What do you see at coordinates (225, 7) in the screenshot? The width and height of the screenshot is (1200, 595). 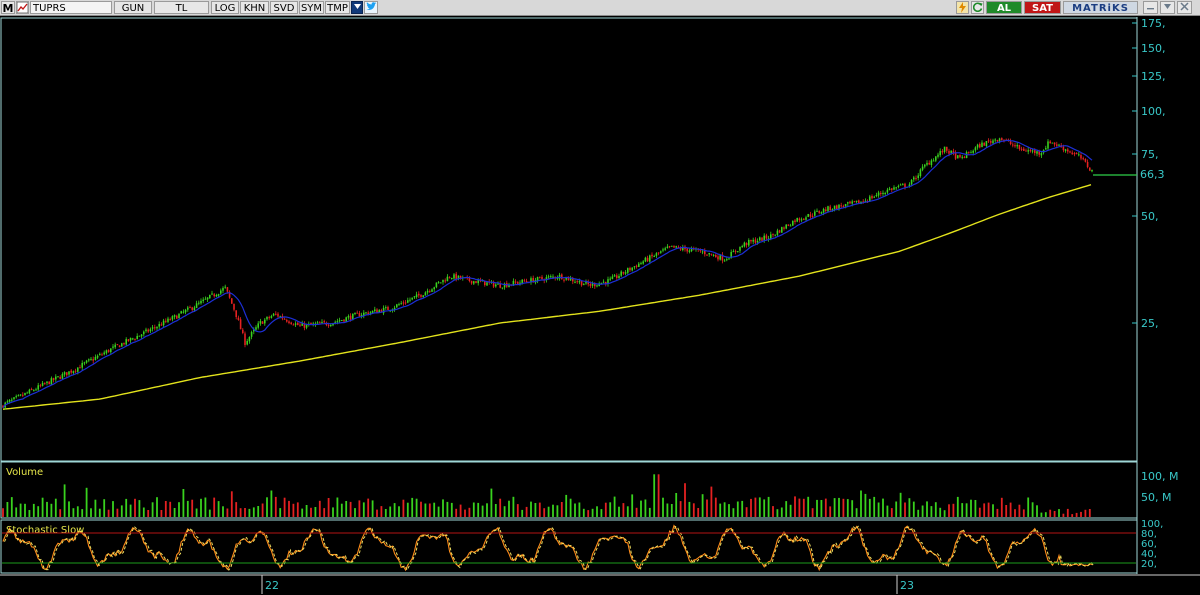 I see `log-button: LOG` at bounding box center [225, 7].